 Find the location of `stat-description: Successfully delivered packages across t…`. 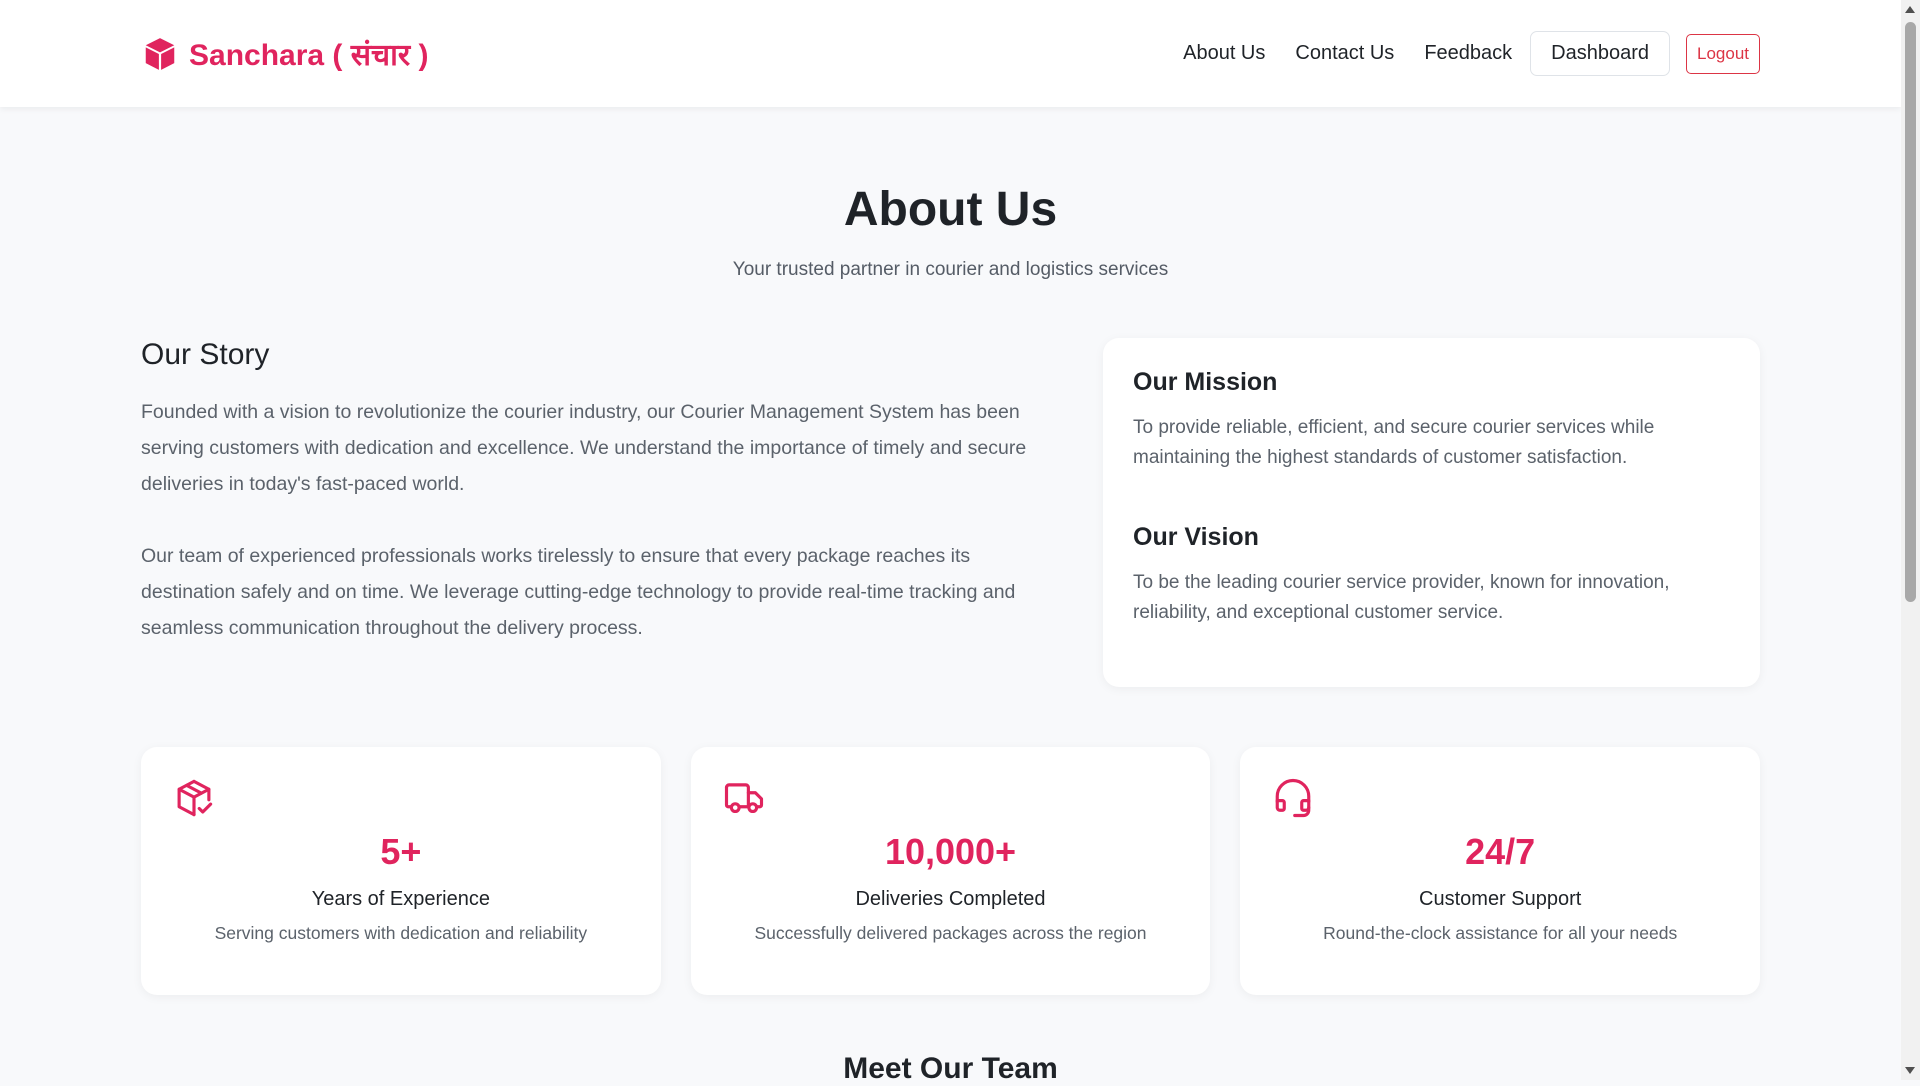

stat-description: Successfully delivered packages across t… is located at coordinates (950, 933).